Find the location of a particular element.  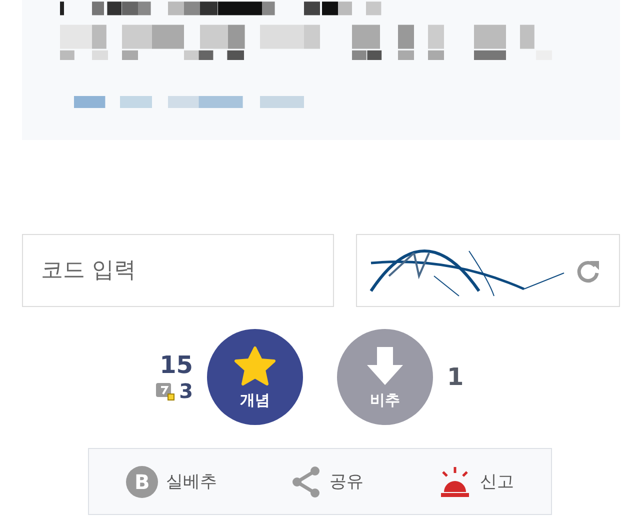

report-button: 신고 is located at coordinates (476, 482).